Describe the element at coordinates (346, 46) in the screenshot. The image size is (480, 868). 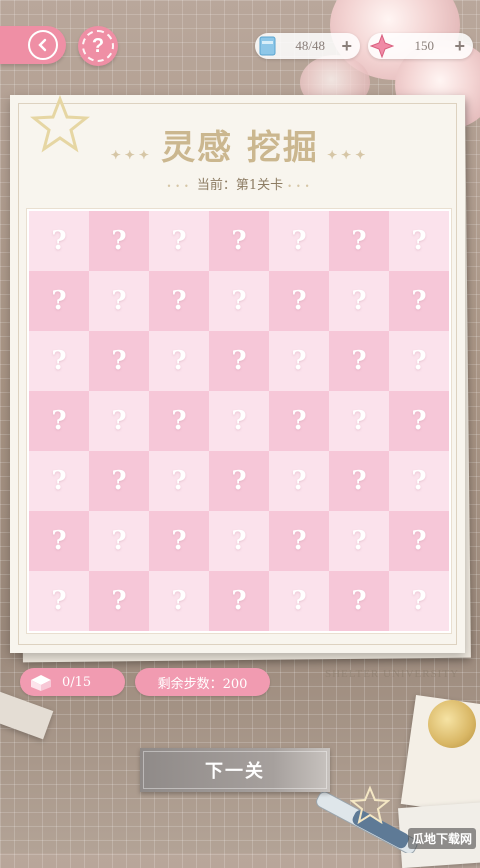
I see `energy-add-button: +` at that location.